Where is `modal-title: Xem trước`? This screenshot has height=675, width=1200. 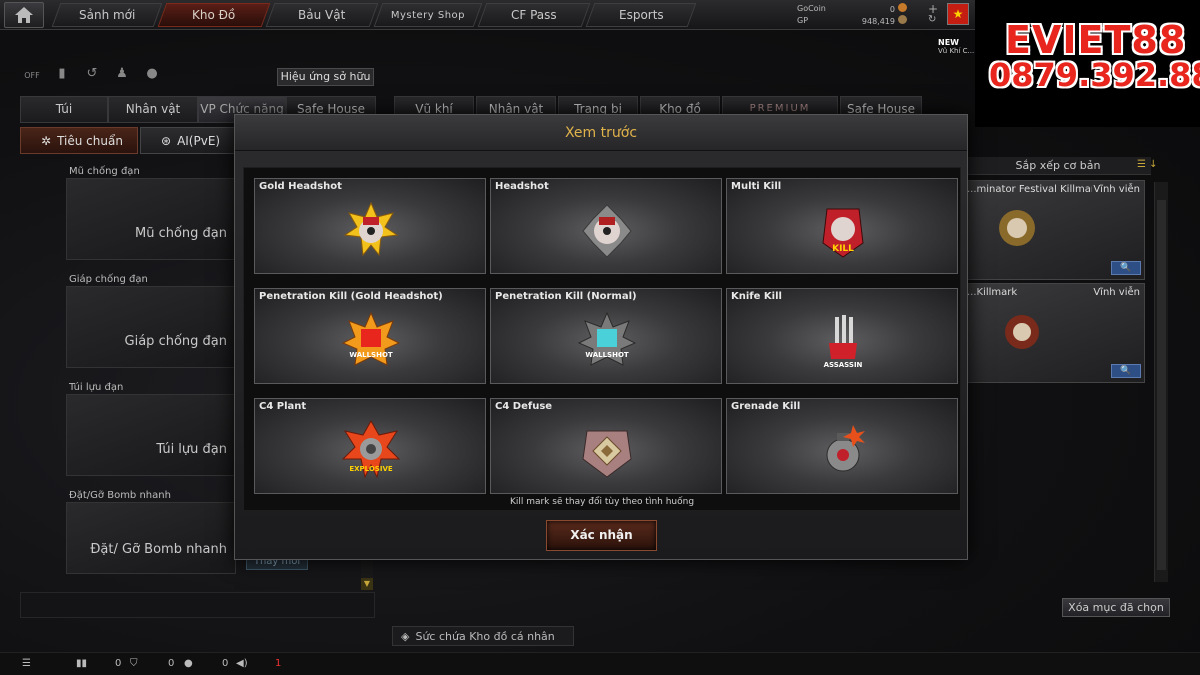 modal-title: Xem trước is located at coordinates (601, 133).